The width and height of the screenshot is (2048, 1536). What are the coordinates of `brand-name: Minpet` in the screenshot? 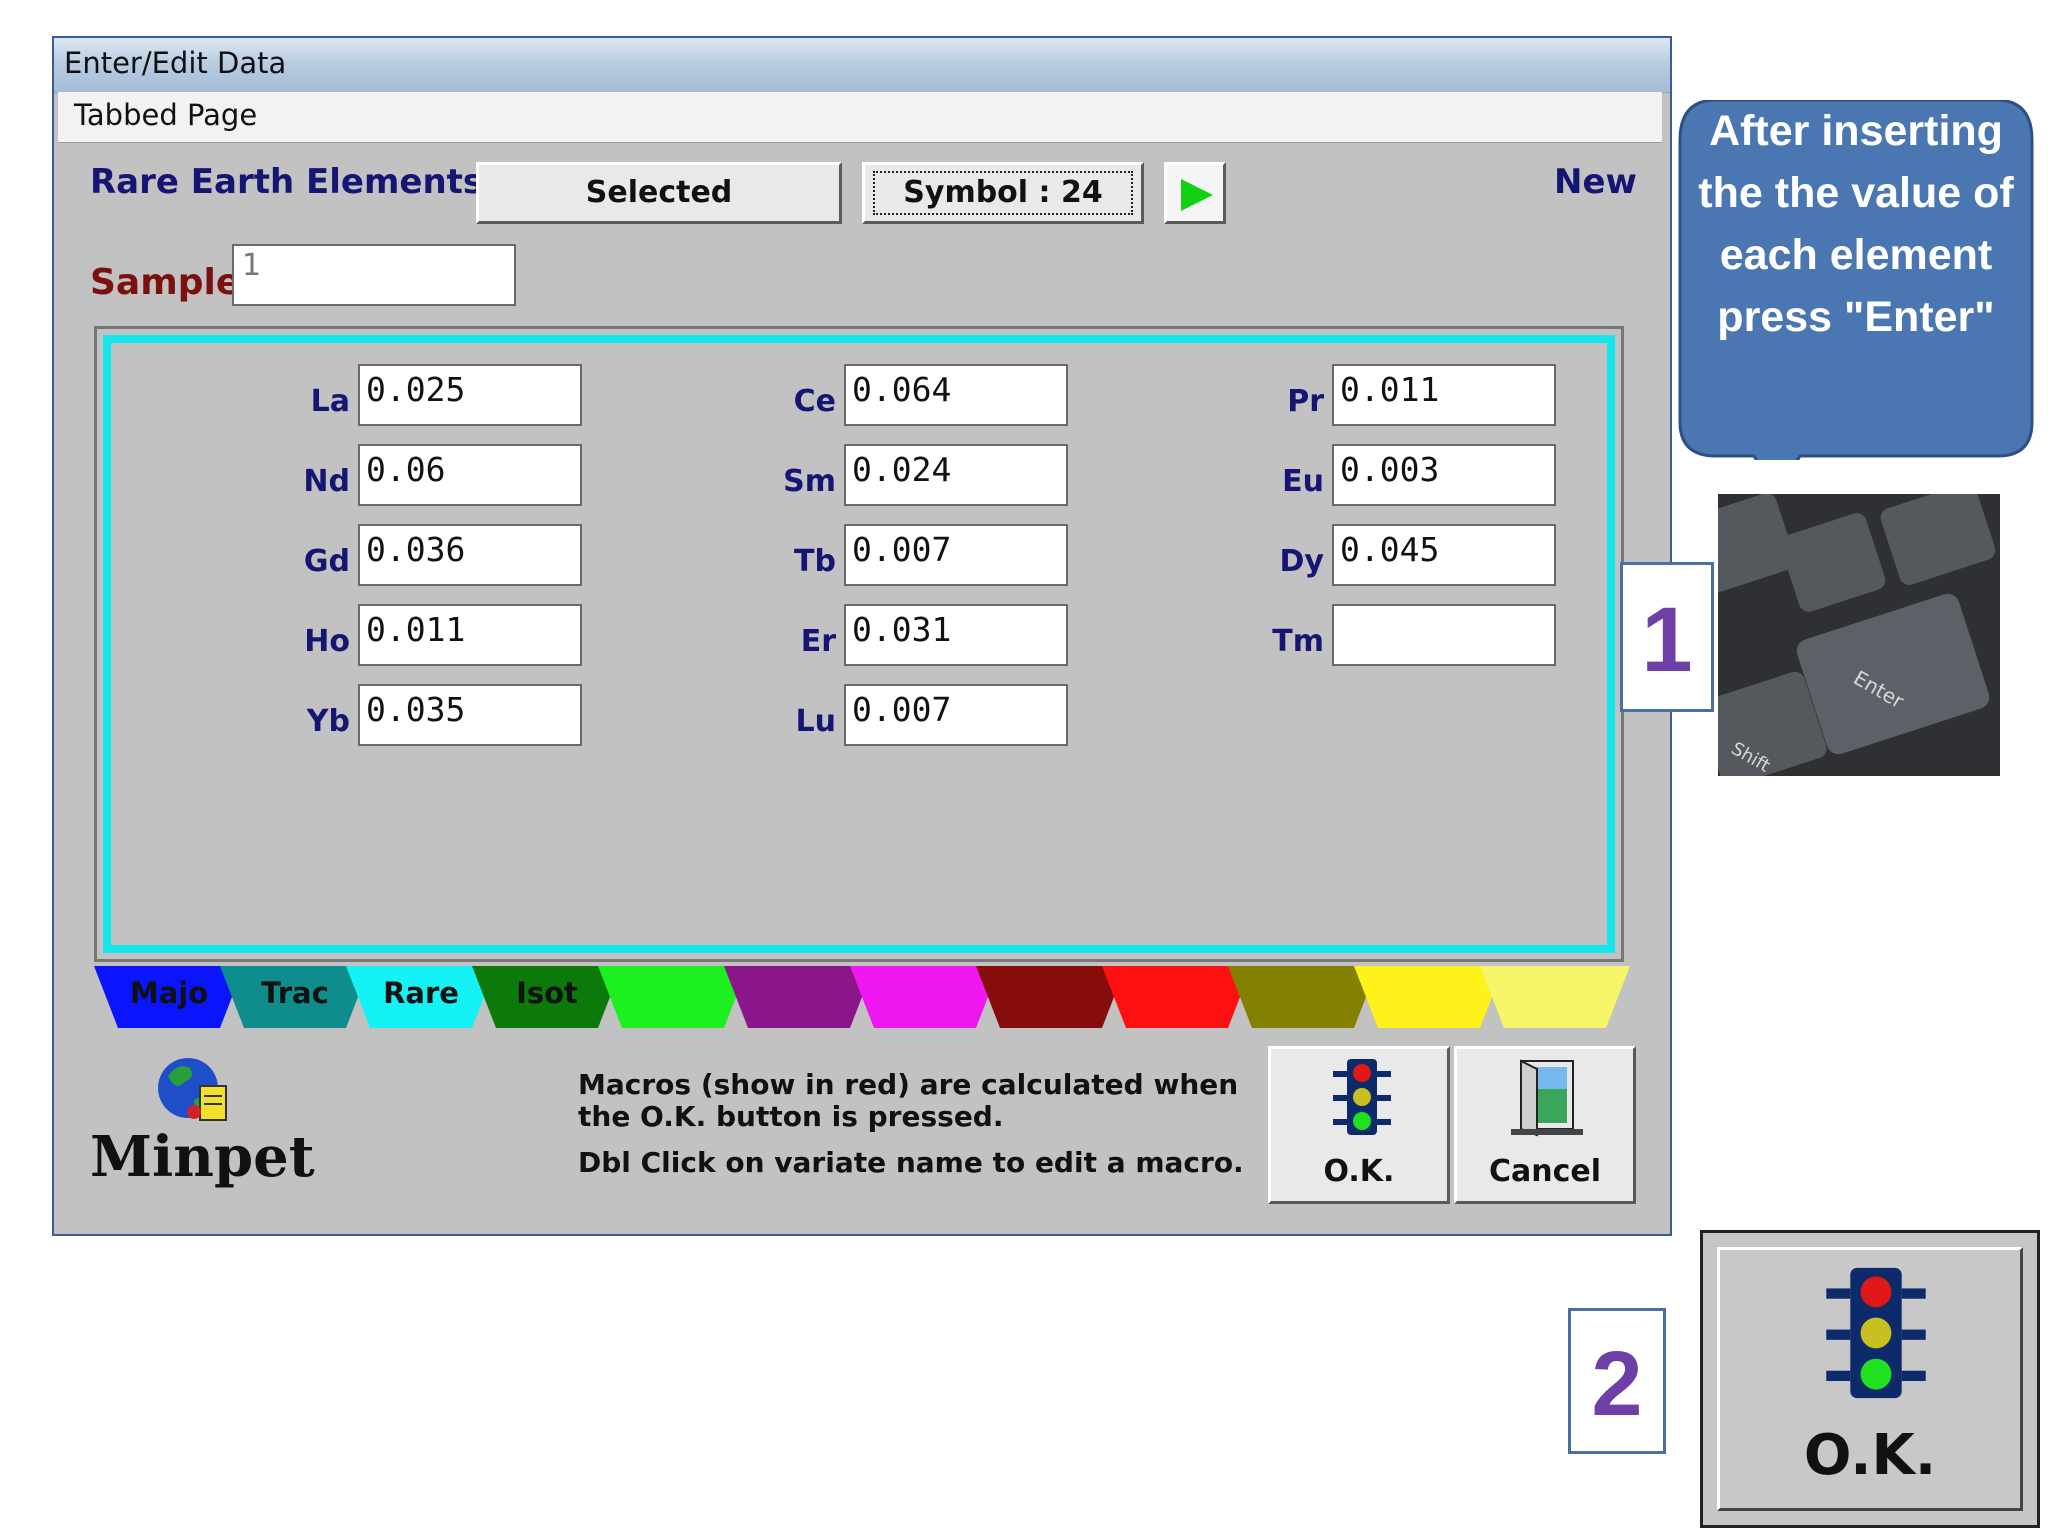 It's located at (202, 1157).